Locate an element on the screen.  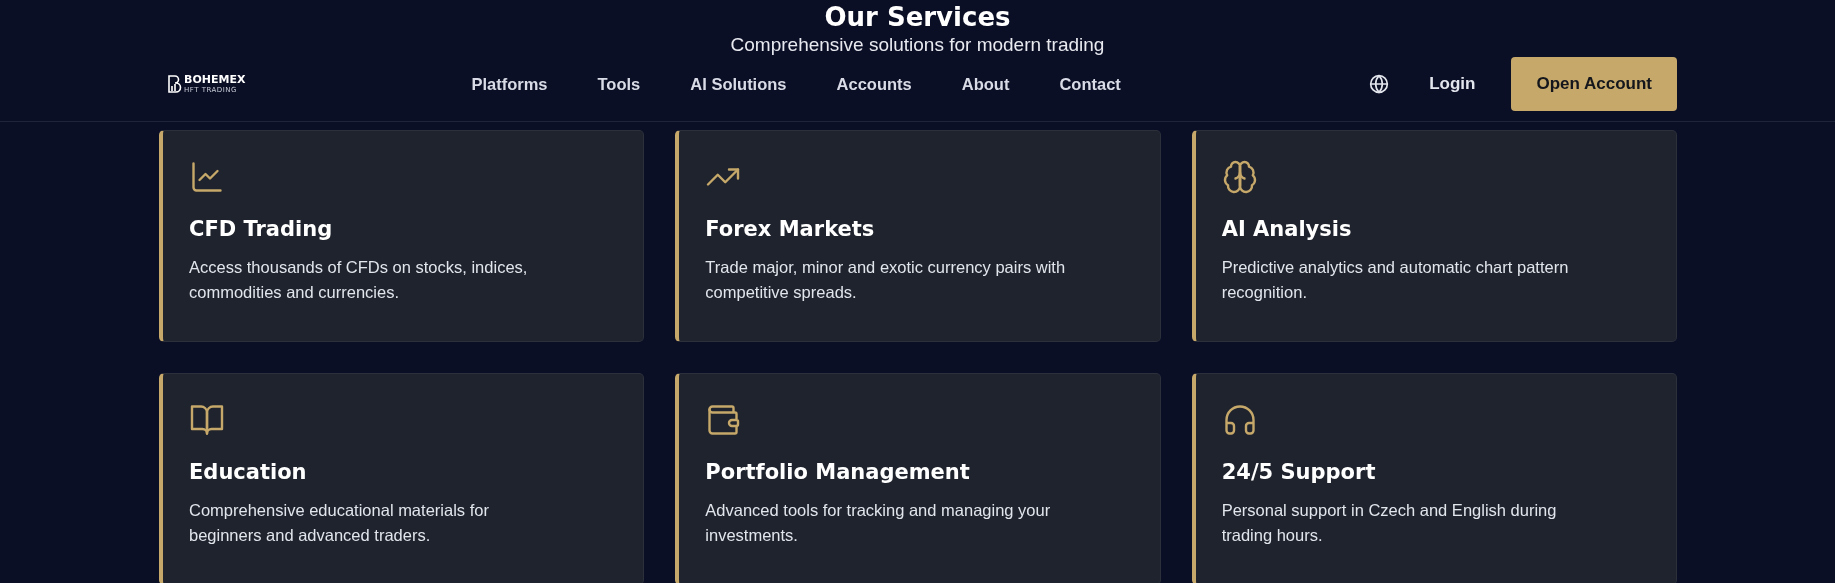
book-icon is located at coordinates (207, 420).